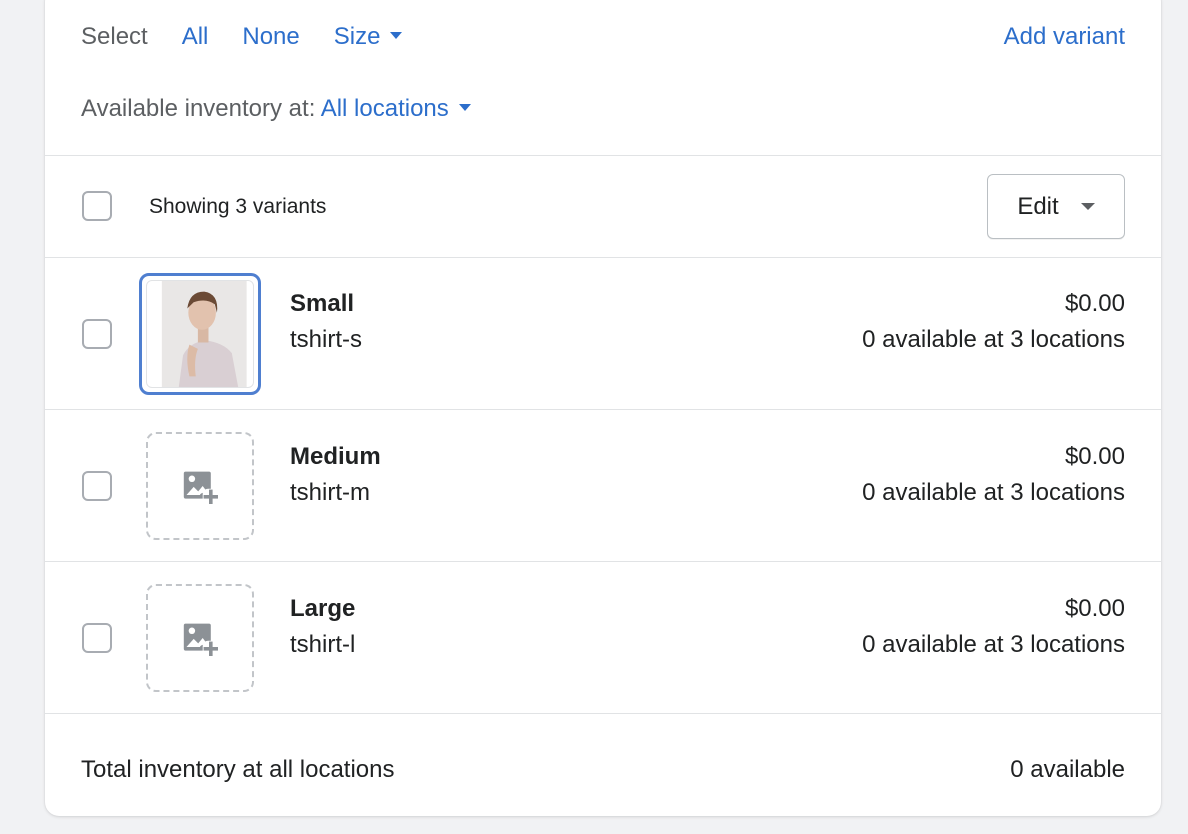 Image resolution: width=1188 pixels, height=834 pixels. What do you see at coordinates (270, 37) in the screenshot?
I see `select-none-link: None` at bounding box center [270, 37].